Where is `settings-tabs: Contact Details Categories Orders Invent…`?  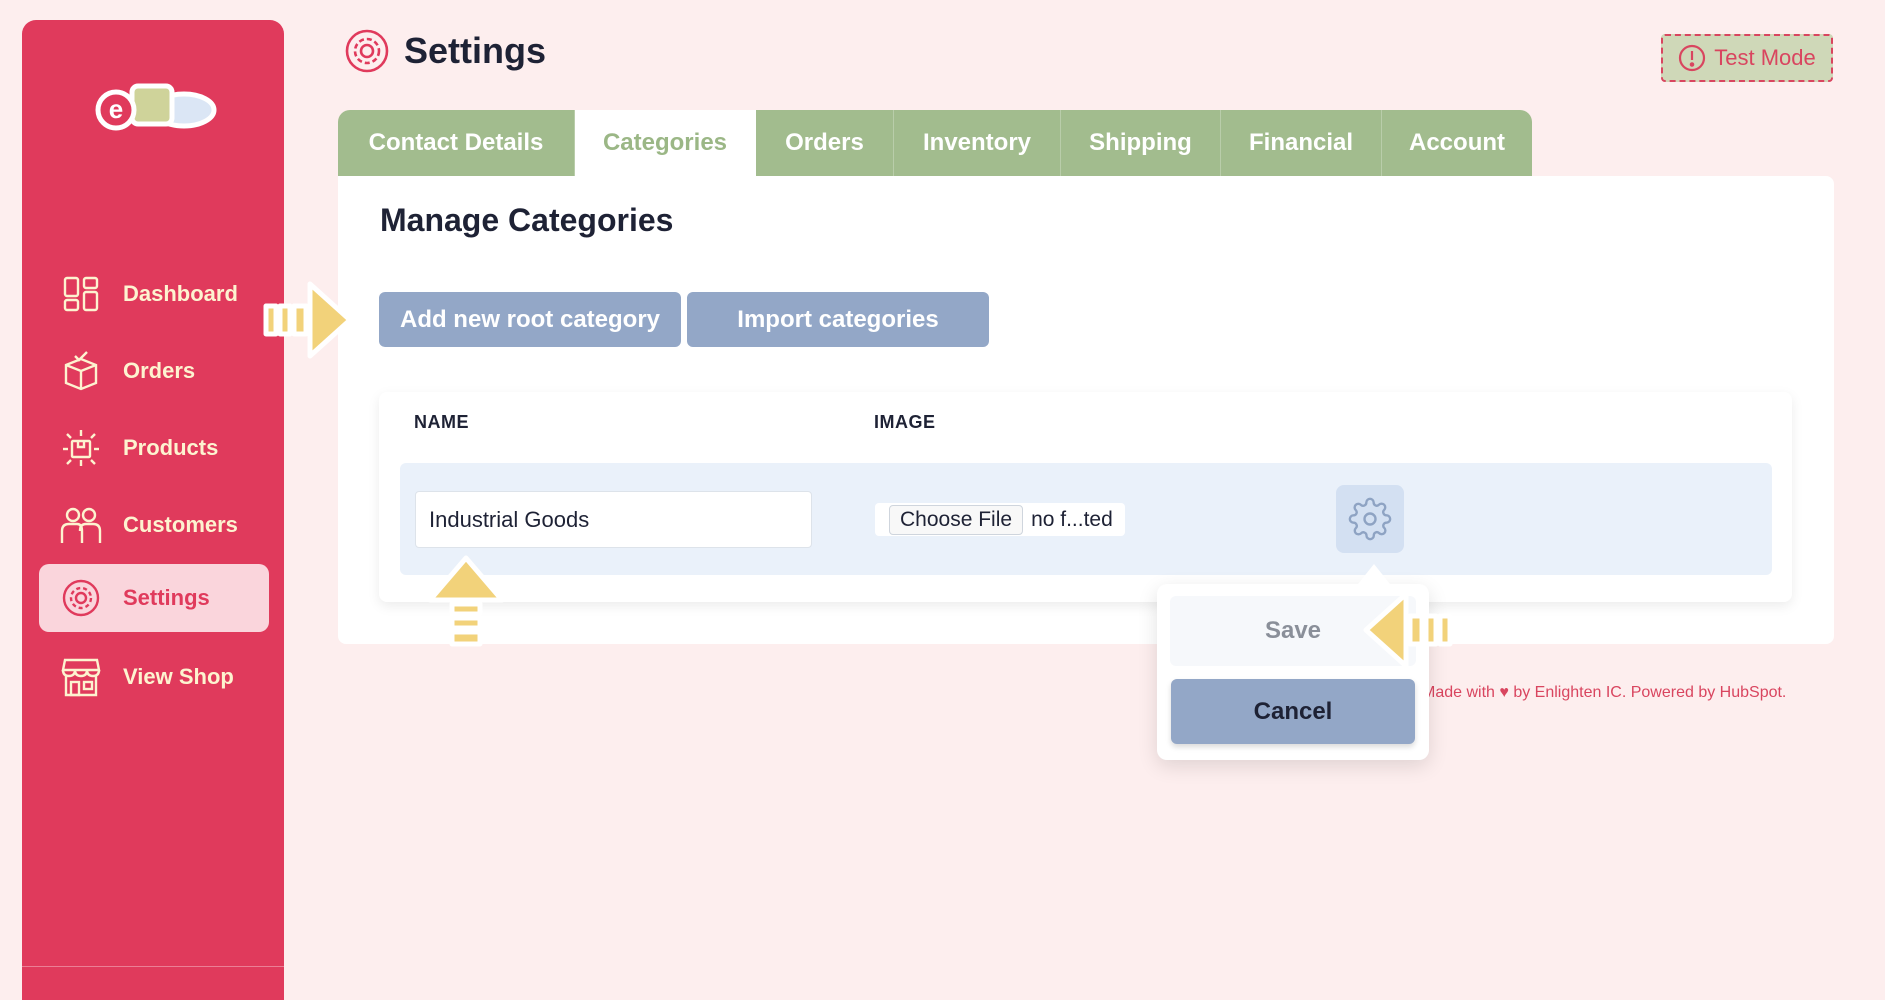
settings-tabs: Contact Details Categories Orders Invent… is located at coordinates (935, 143).